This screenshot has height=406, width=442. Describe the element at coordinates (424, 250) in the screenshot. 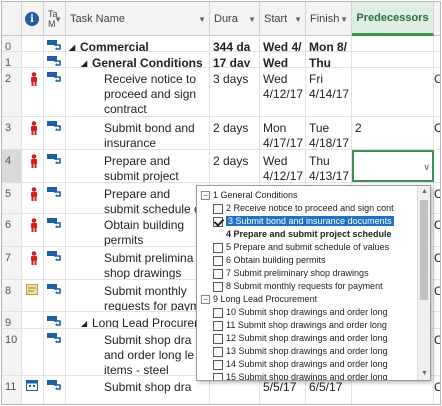

I see `scrollbar-thumb` at that location.